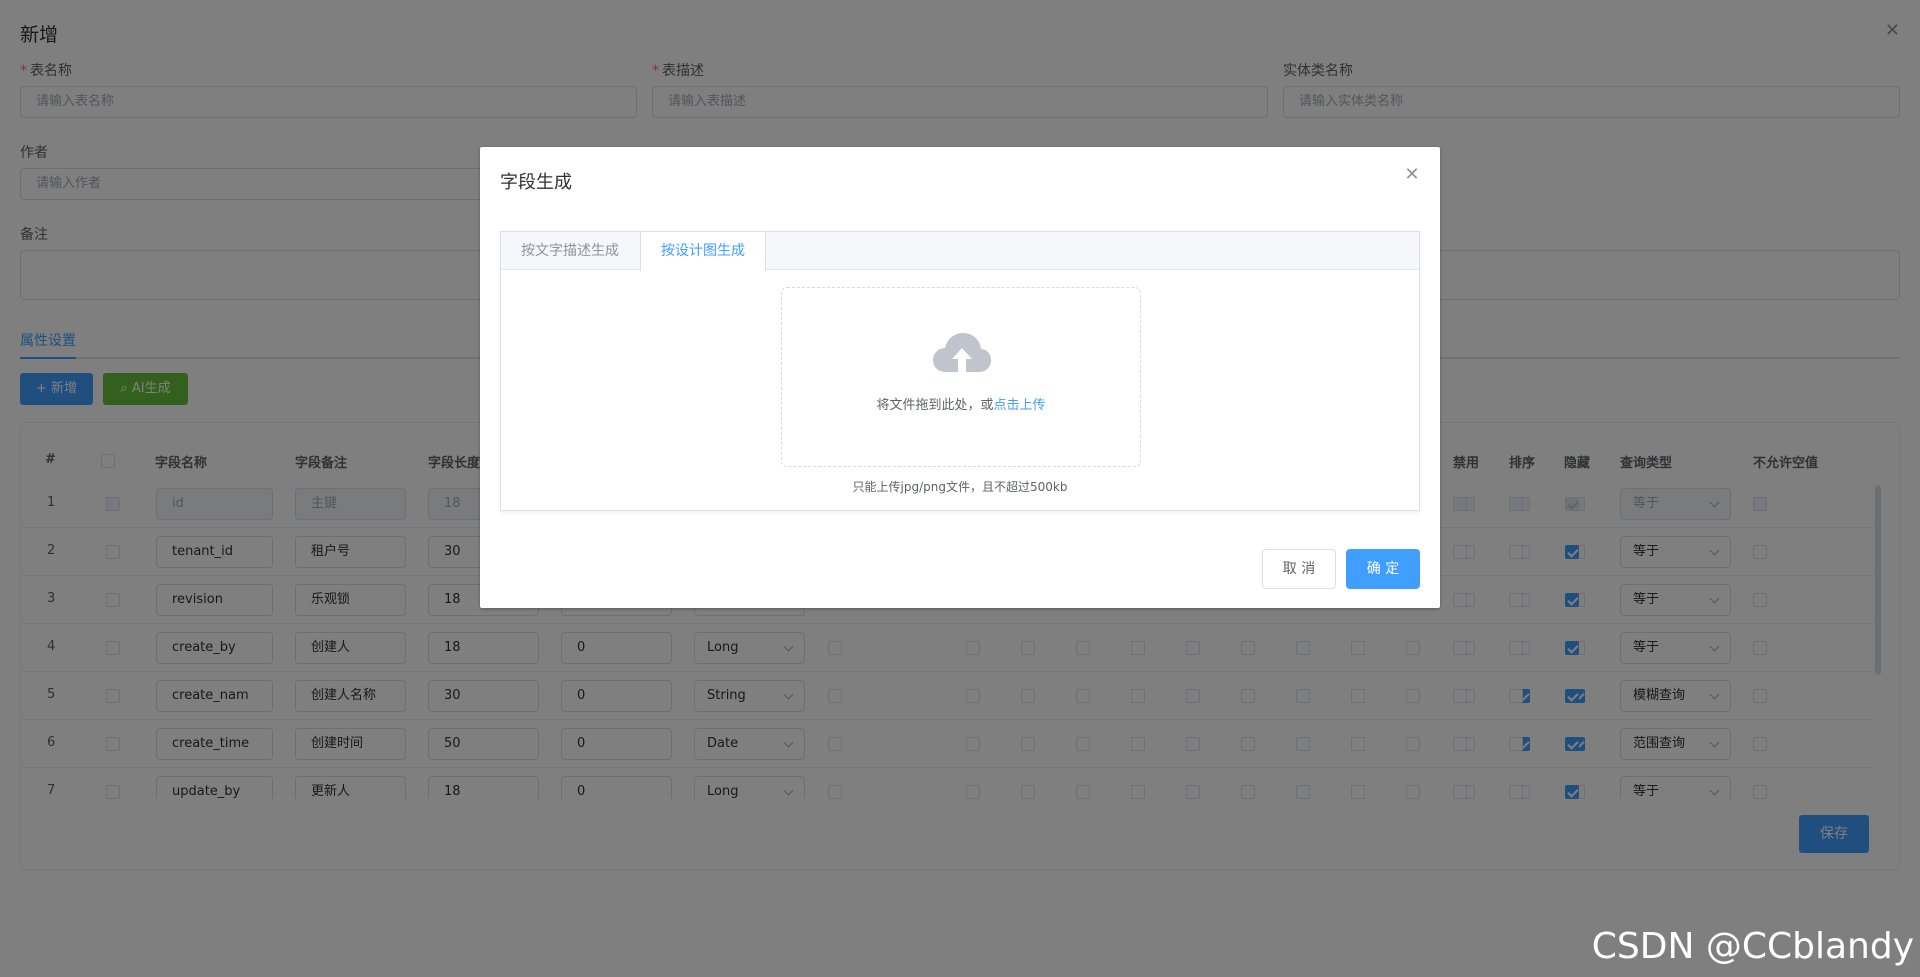 The width and height of the screenshot is (1920, 977). What do you see at coordinates (1020, 405) in the screenshot?
I see `upload-link: 点击上传` at bounding box center [1020, 405].